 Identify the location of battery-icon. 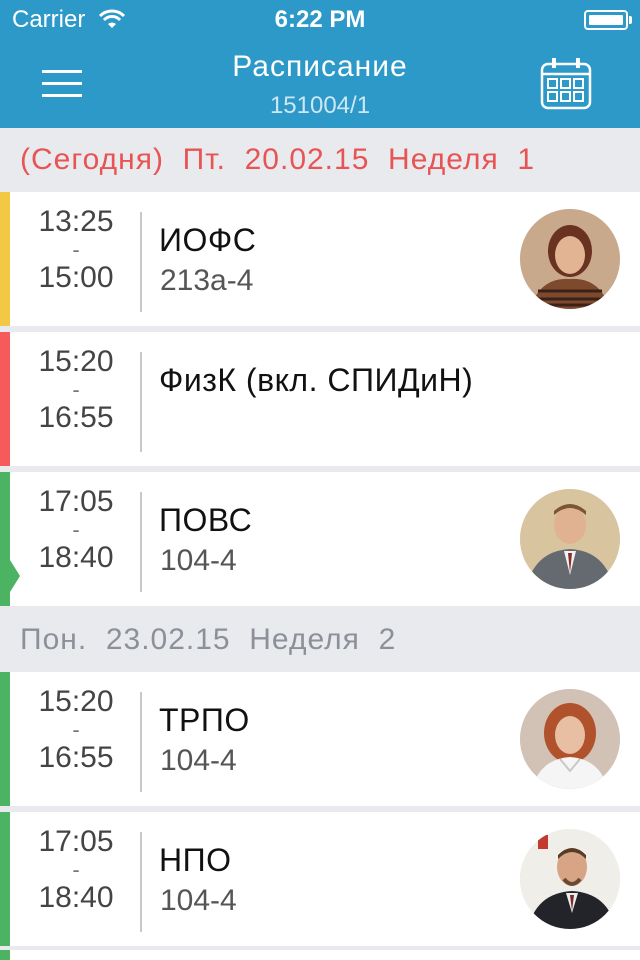
(606, 20).